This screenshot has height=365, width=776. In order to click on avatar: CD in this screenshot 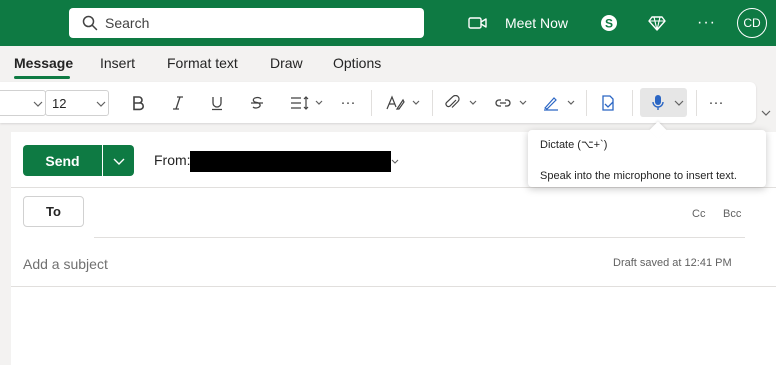, I will do `click(752, 23)`.